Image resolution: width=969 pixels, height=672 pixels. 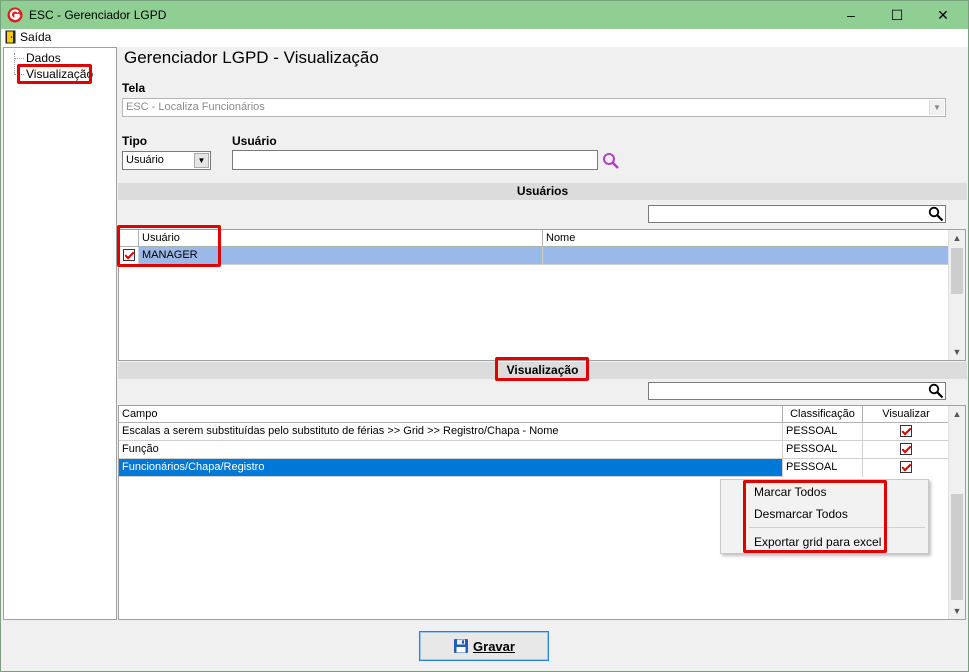 What do you see at coordinates (134, 88) in the screenshot?
I see `tela-label: Tela` at bounding box center [134, 88].